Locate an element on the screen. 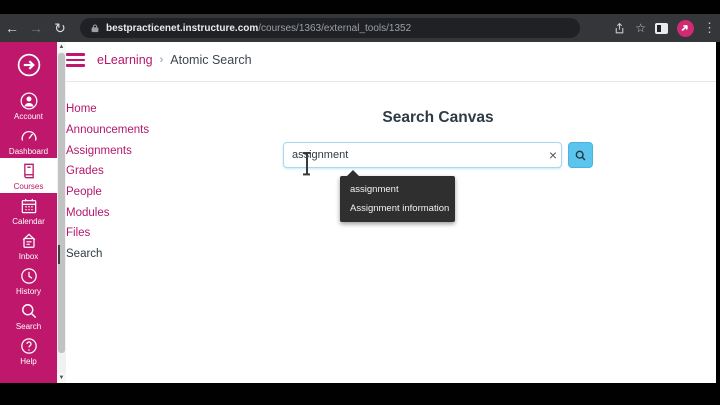 This screenshot has height=405, width=720. arrow-circle-logo-icon is located at coordinates (28, 65).